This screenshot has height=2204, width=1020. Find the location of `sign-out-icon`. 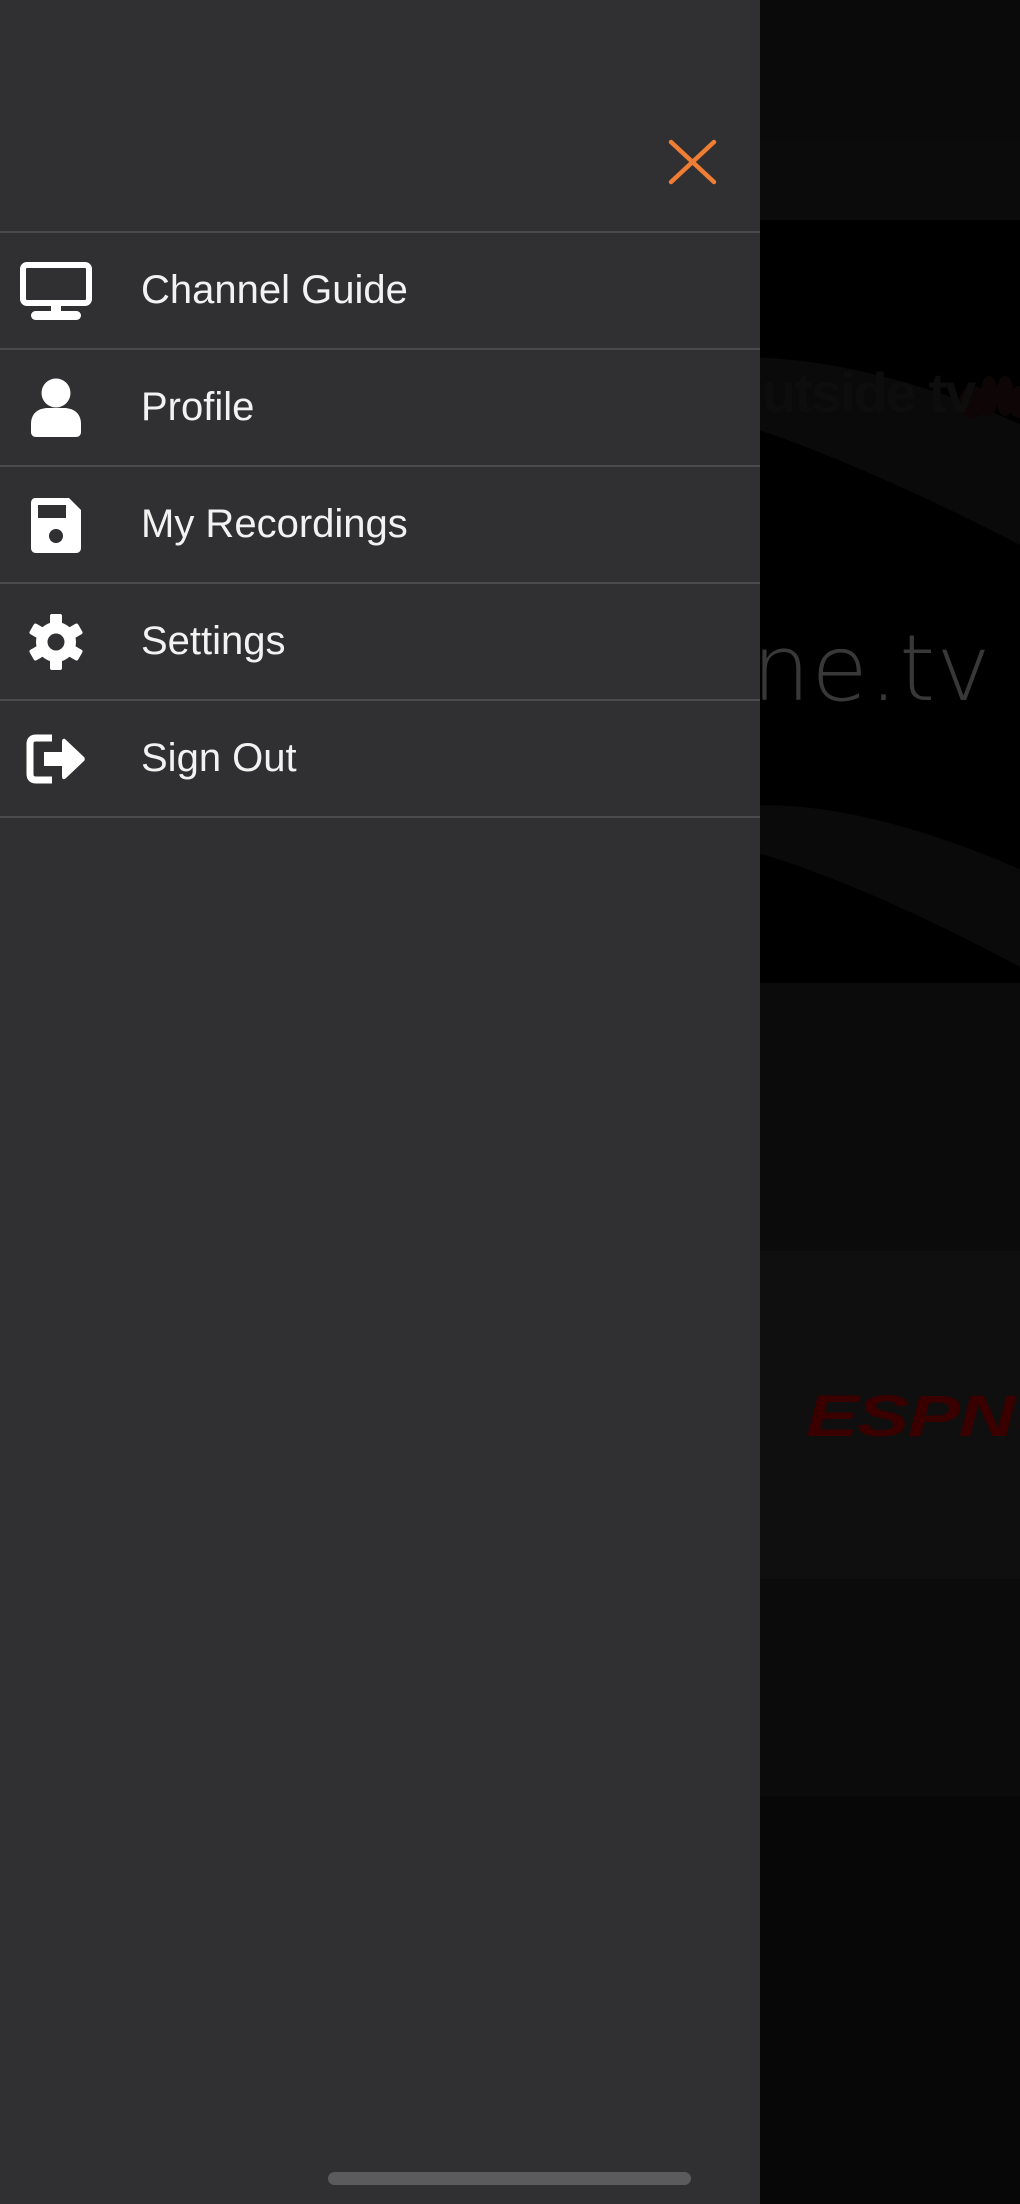

sign-out-icon is located at coordinates (56, 759).